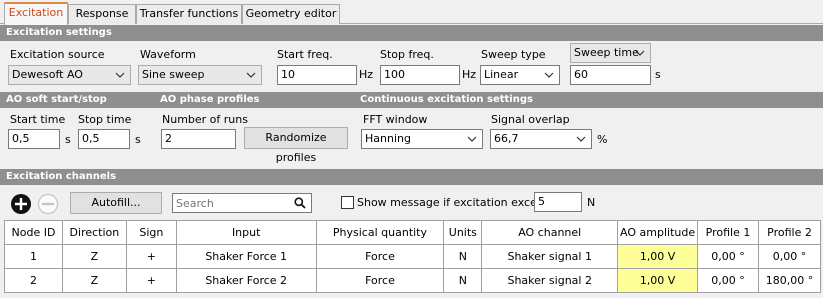 This screenshot has width=823, height=298. What do you see at coordinates (606, 52) in the screenshot?
I see `sweep-time-mode-value: Sweep time` at bounding box center [606, 52].